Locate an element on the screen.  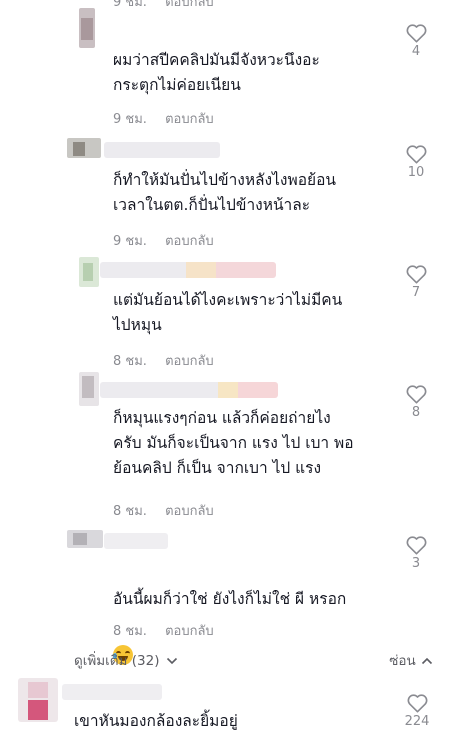
view-more-replies-button: ดูเพิ่มเติม (32) is located at coordinates (126, 660).